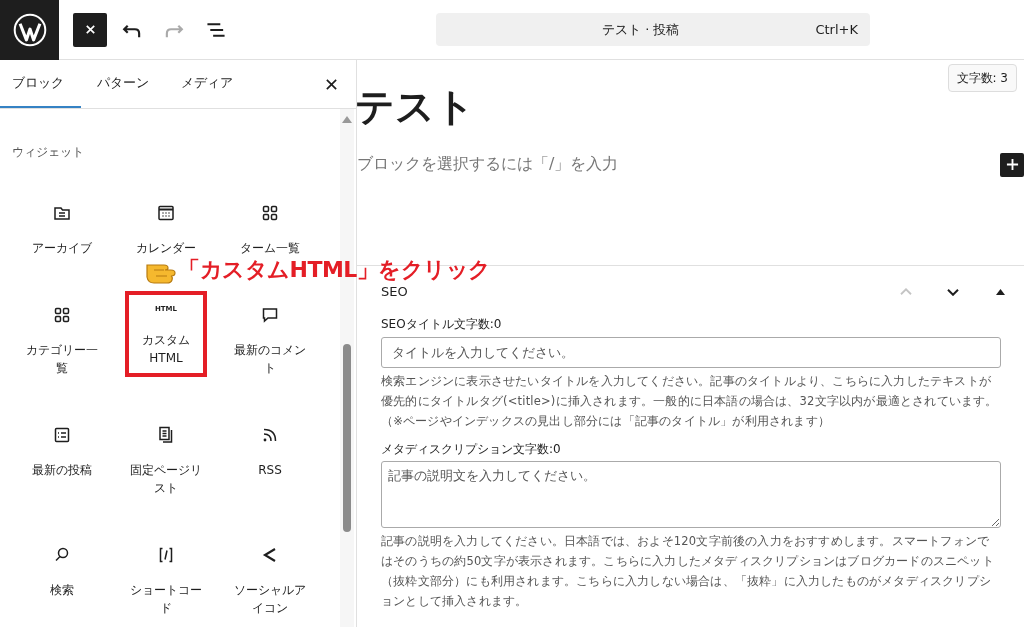 Image resolution: width=1024 pixels, height=627 pixels. Describe the element at coordinates (906, 291) in the screenshot. I see `chevron-up-icon` at that location.